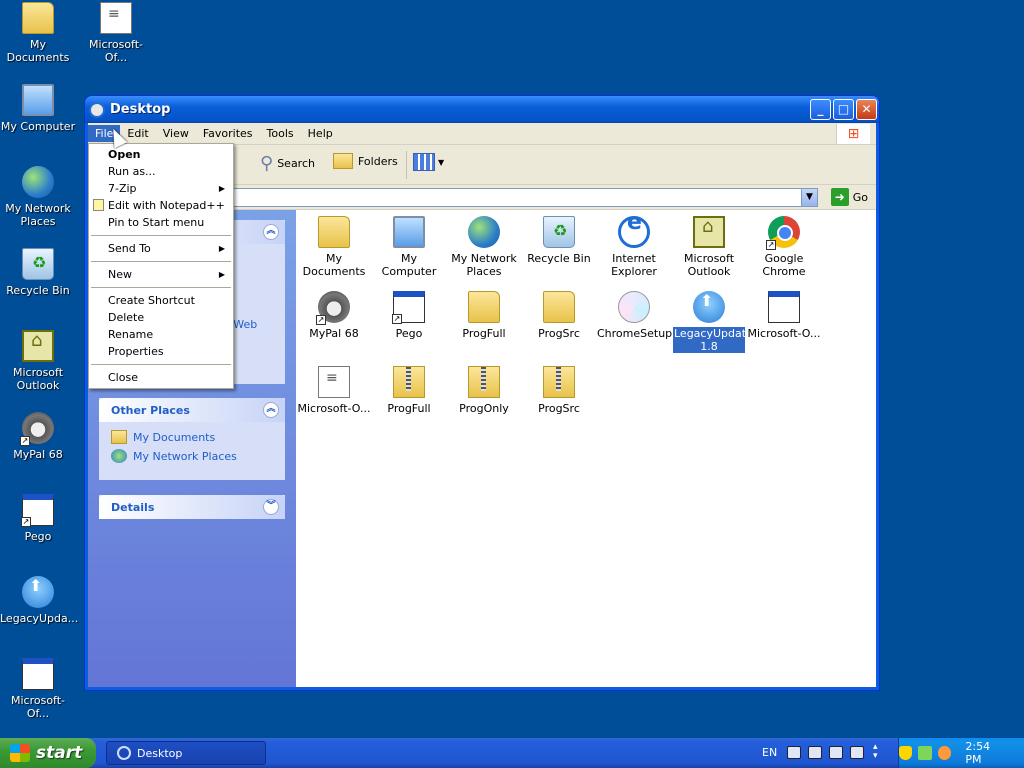 This screenshot has width=1024, height=768. What do you see at coordinates (944, 753) in the screenshot?
I see `search-tray-icon` at bounding box center [944, 753].